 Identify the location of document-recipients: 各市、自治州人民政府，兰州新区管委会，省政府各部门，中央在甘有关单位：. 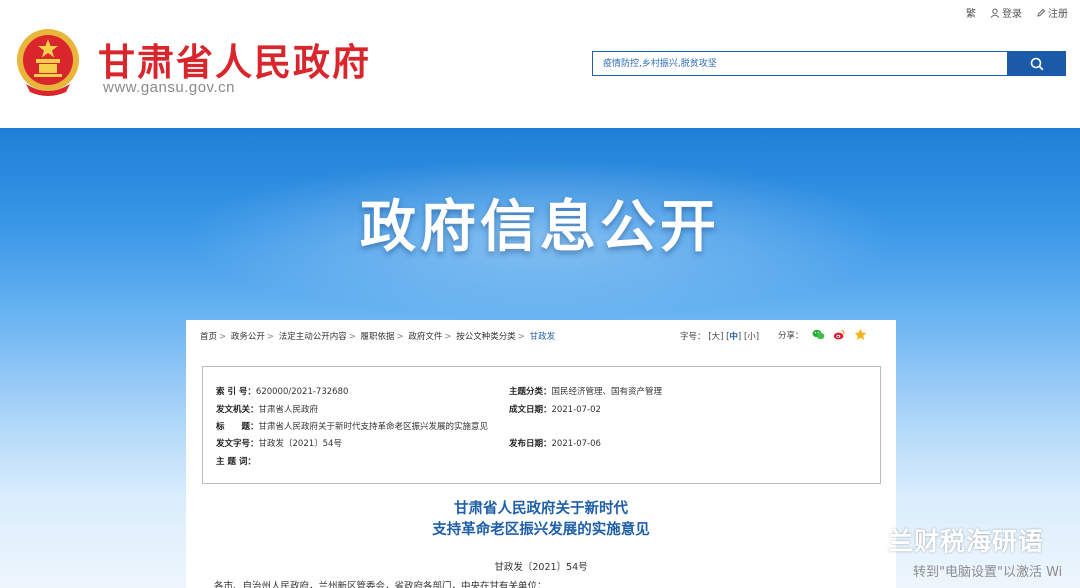
(380, 584).